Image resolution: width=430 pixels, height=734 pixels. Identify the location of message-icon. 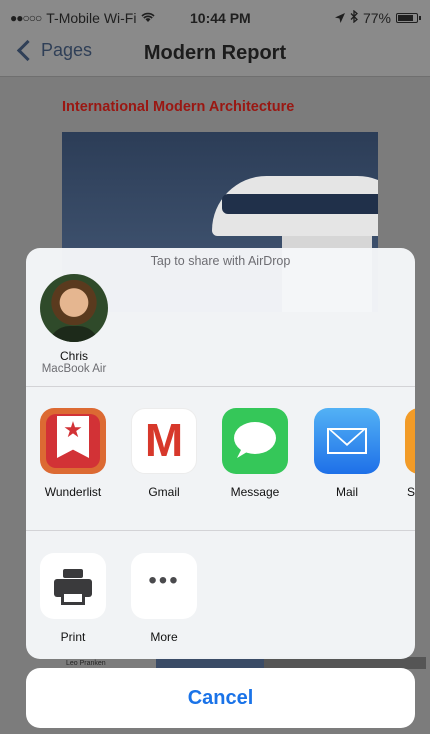
(255, 441).